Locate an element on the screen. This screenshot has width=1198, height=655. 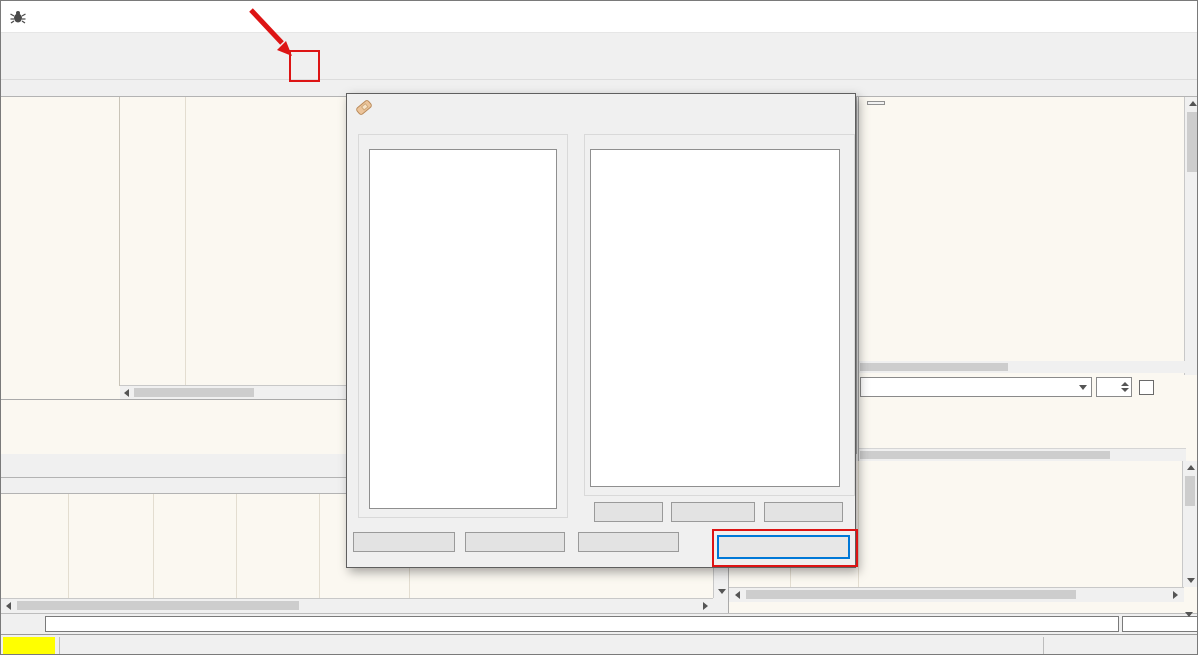
command-bar is located at coordinates (599, 623).